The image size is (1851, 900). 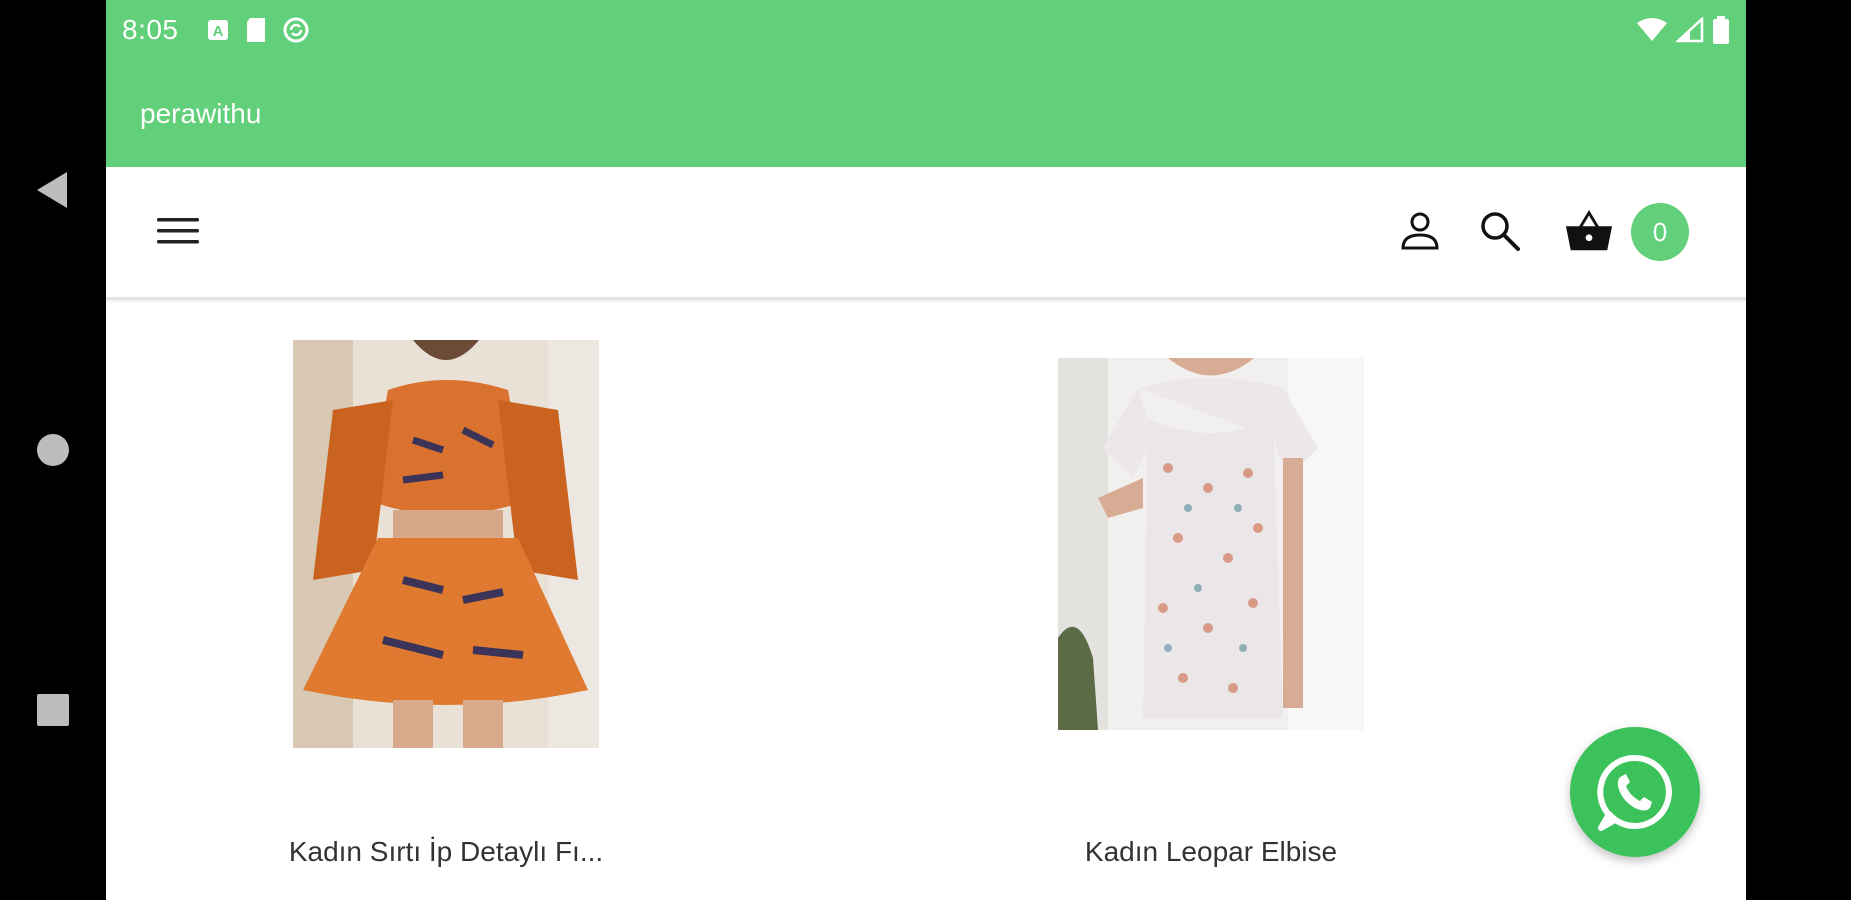 I want to click on sd-card-icon, so click(x=256, y=30).